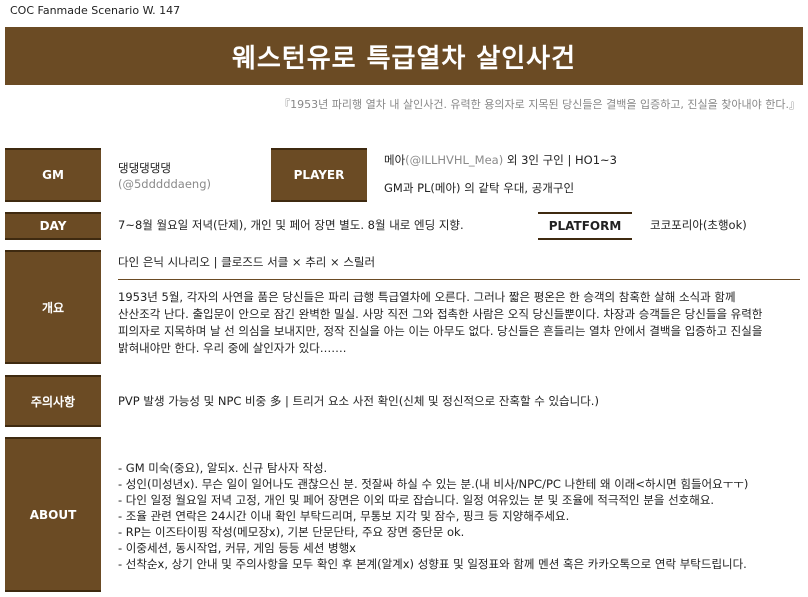  Describe the element at coordinates (53, 514) in the screenshot. I see `about-label: ABOUT` at that location.